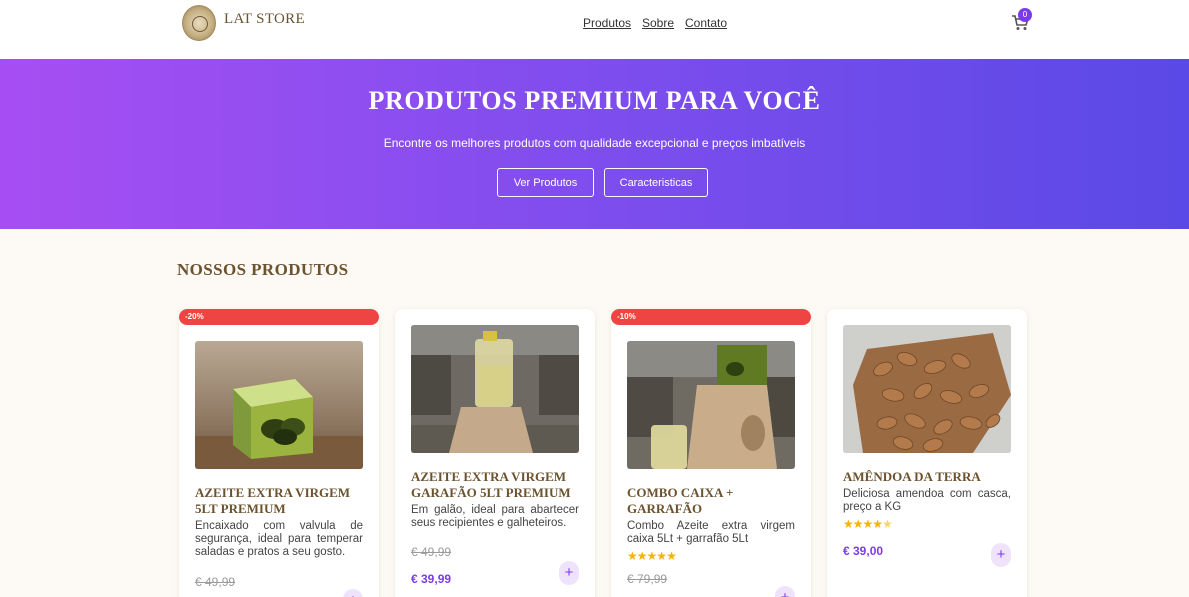 The image size is (1189, 597). What do you see at coordinates (496, 485) in the screenshot?
I see `product-title: AZEITE EXTRA VIRGEM GARAFÃO 5LT PREMIUM` at bounding box center [496, 485].